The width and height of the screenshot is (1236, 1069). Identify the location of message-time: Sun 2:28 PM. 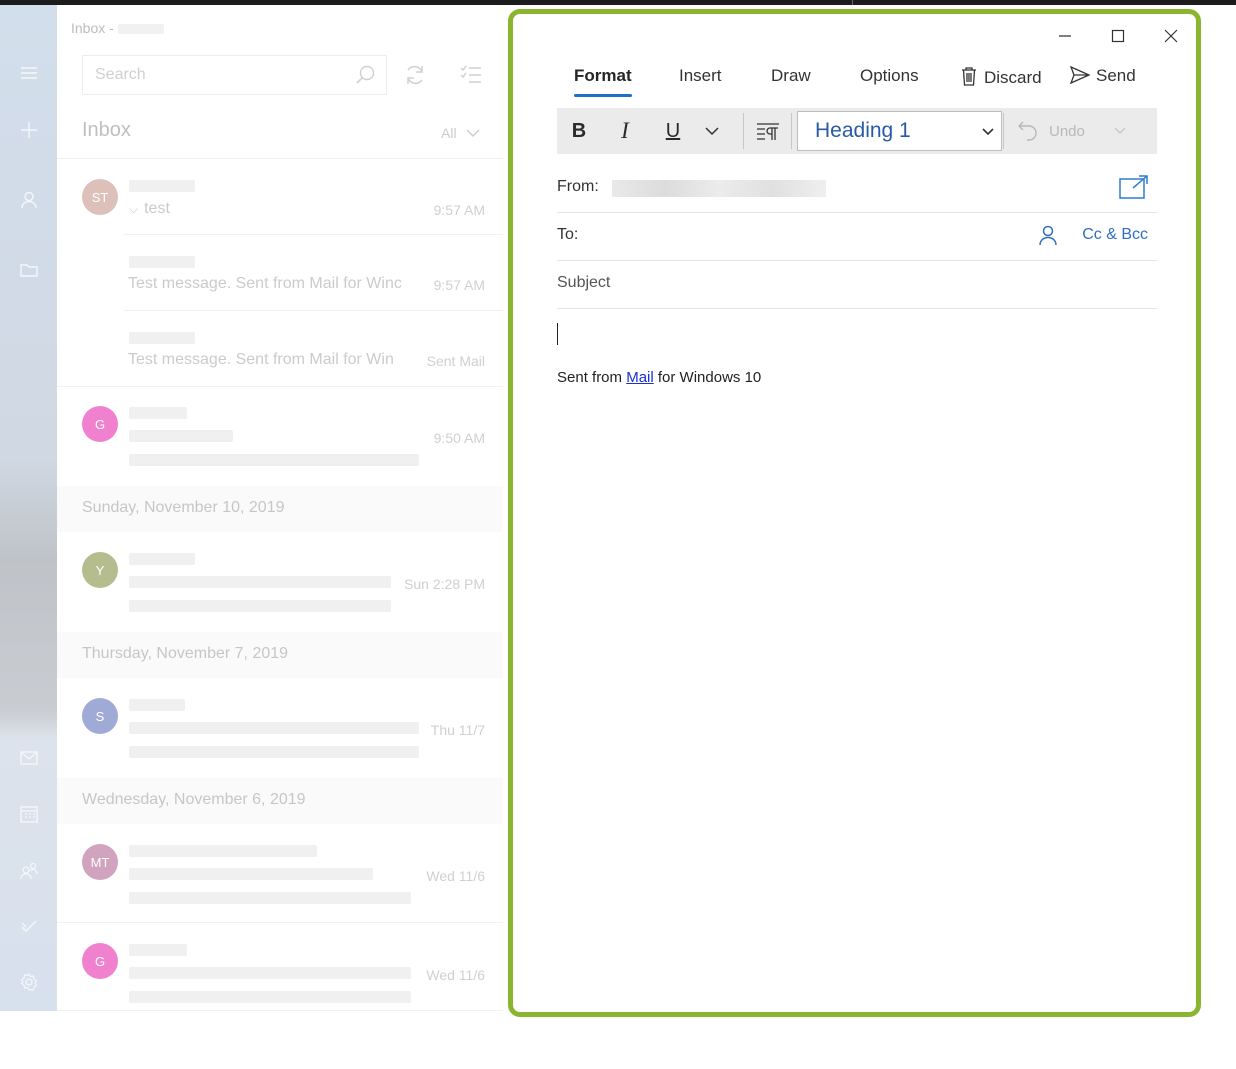
(444, 584).